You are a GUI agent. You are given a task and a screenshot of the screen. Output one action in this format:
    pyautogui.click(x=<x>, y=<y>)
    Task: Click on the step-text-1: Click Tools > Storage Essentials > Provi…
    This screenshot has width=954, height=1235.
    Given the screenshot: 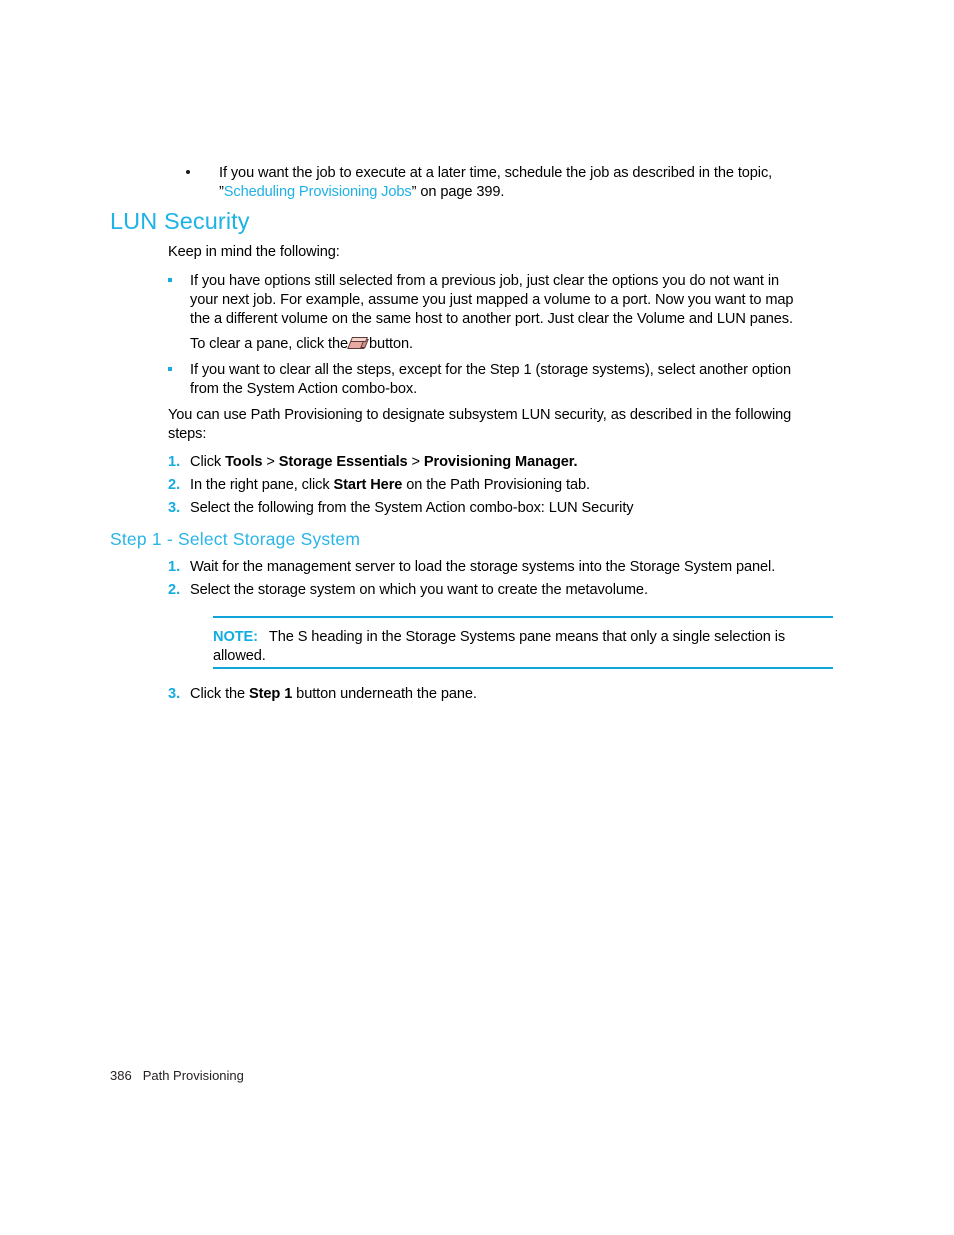 What is the action you would take?
    pyautogui.click(x=515, y=462)
    